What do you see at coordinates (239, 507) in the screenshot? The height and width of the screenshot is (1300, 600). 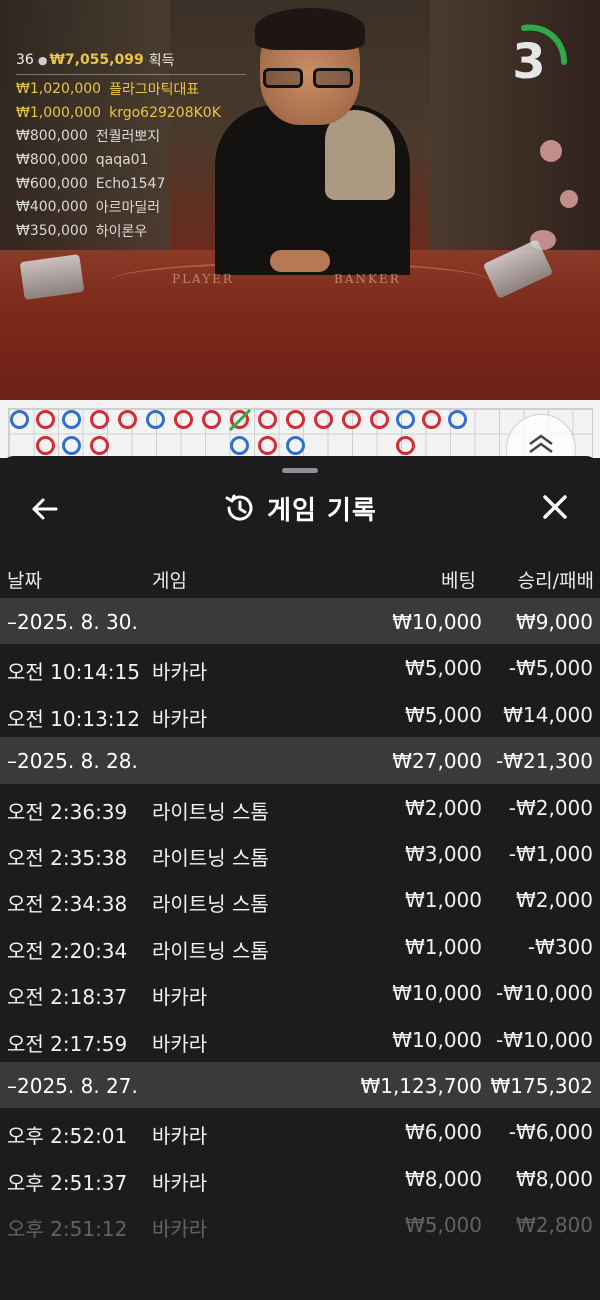 I see `history-clock-icon` at bounding box center [239, 507].